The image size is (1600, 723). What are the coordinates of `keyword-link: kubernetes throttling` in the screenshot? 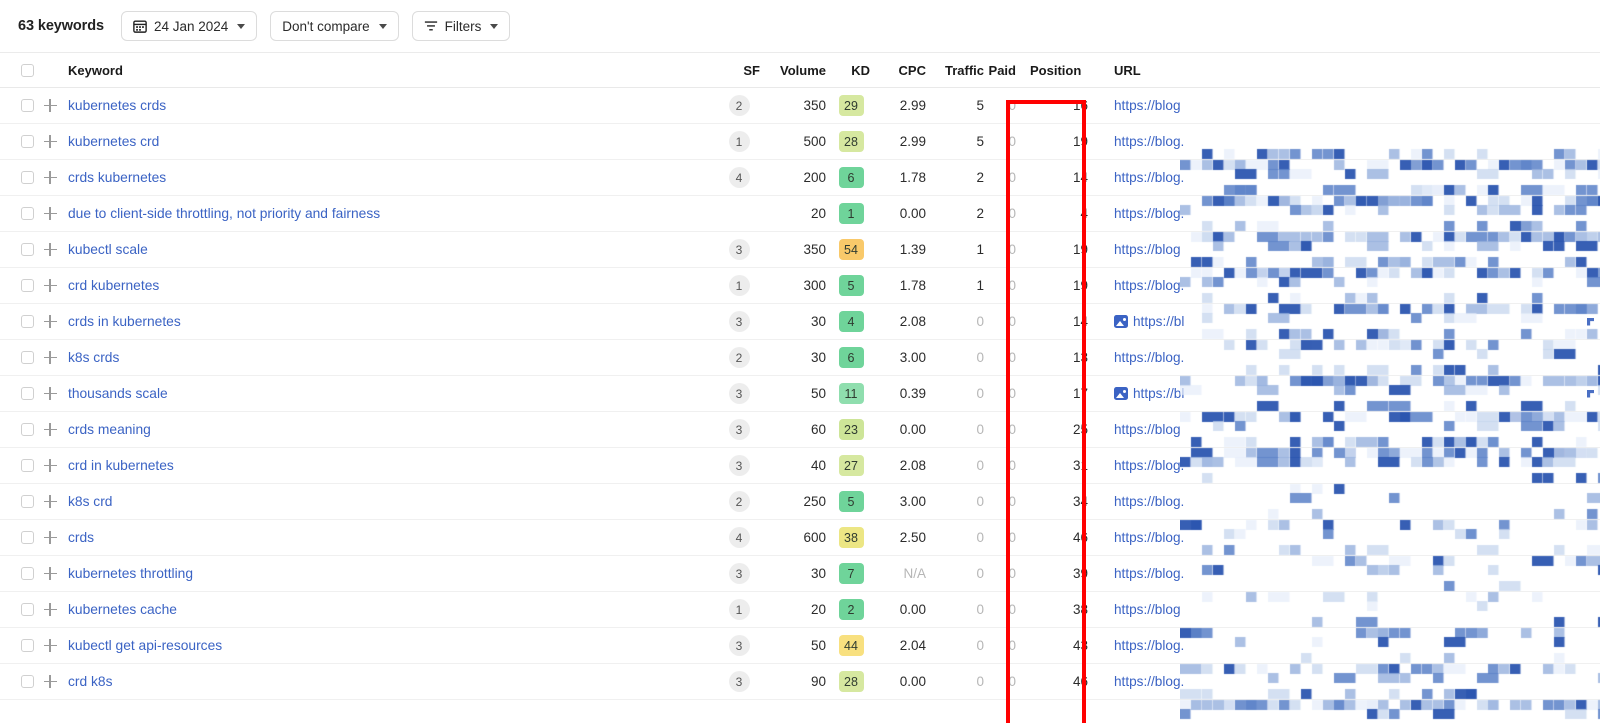 It's located at (130, 573).